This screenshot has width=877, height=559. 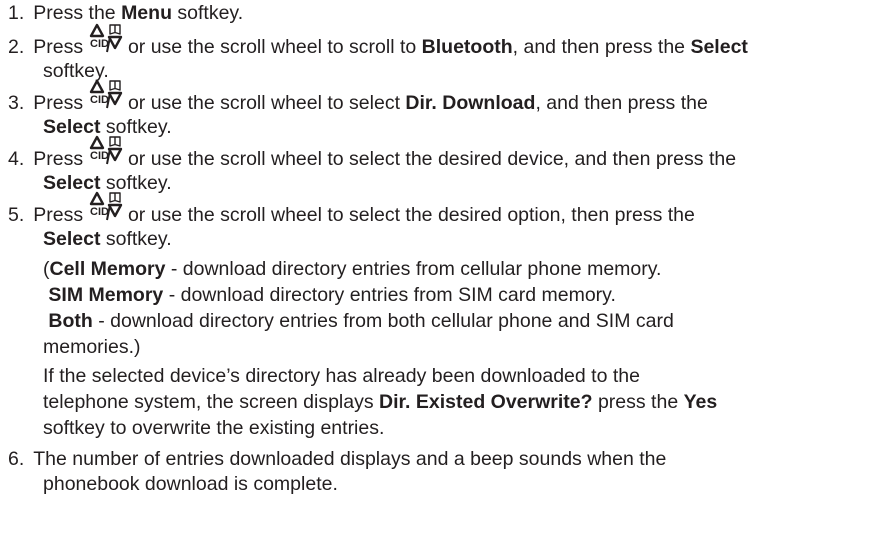 I want to click on cell-memory-label: Cell Memory, so click(x=107, y=269).